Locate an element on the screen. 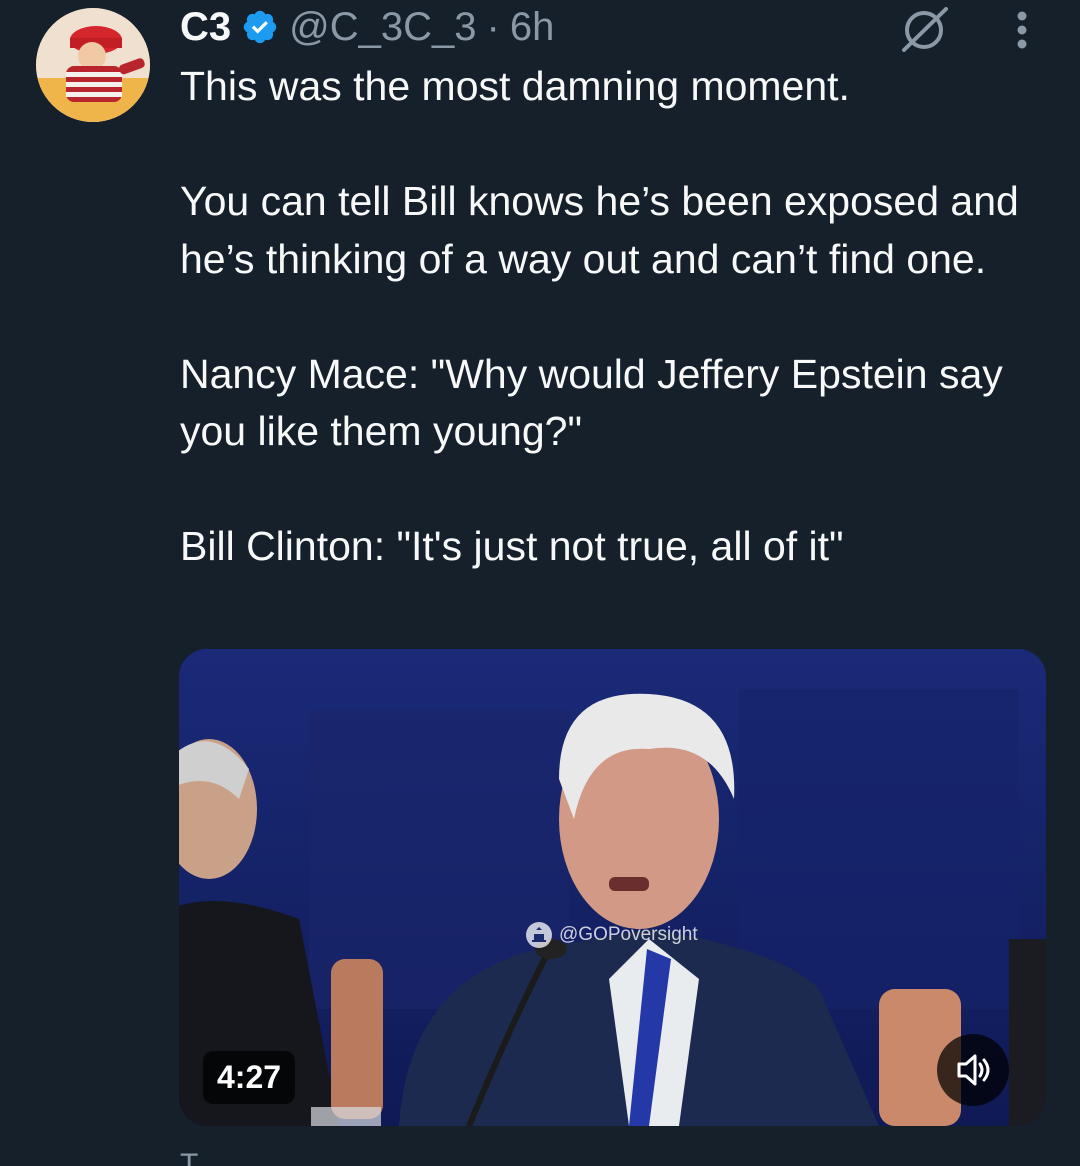 The height and width of the screenshot is (1166, 1080). avatar is located at coordinates (93, 65).